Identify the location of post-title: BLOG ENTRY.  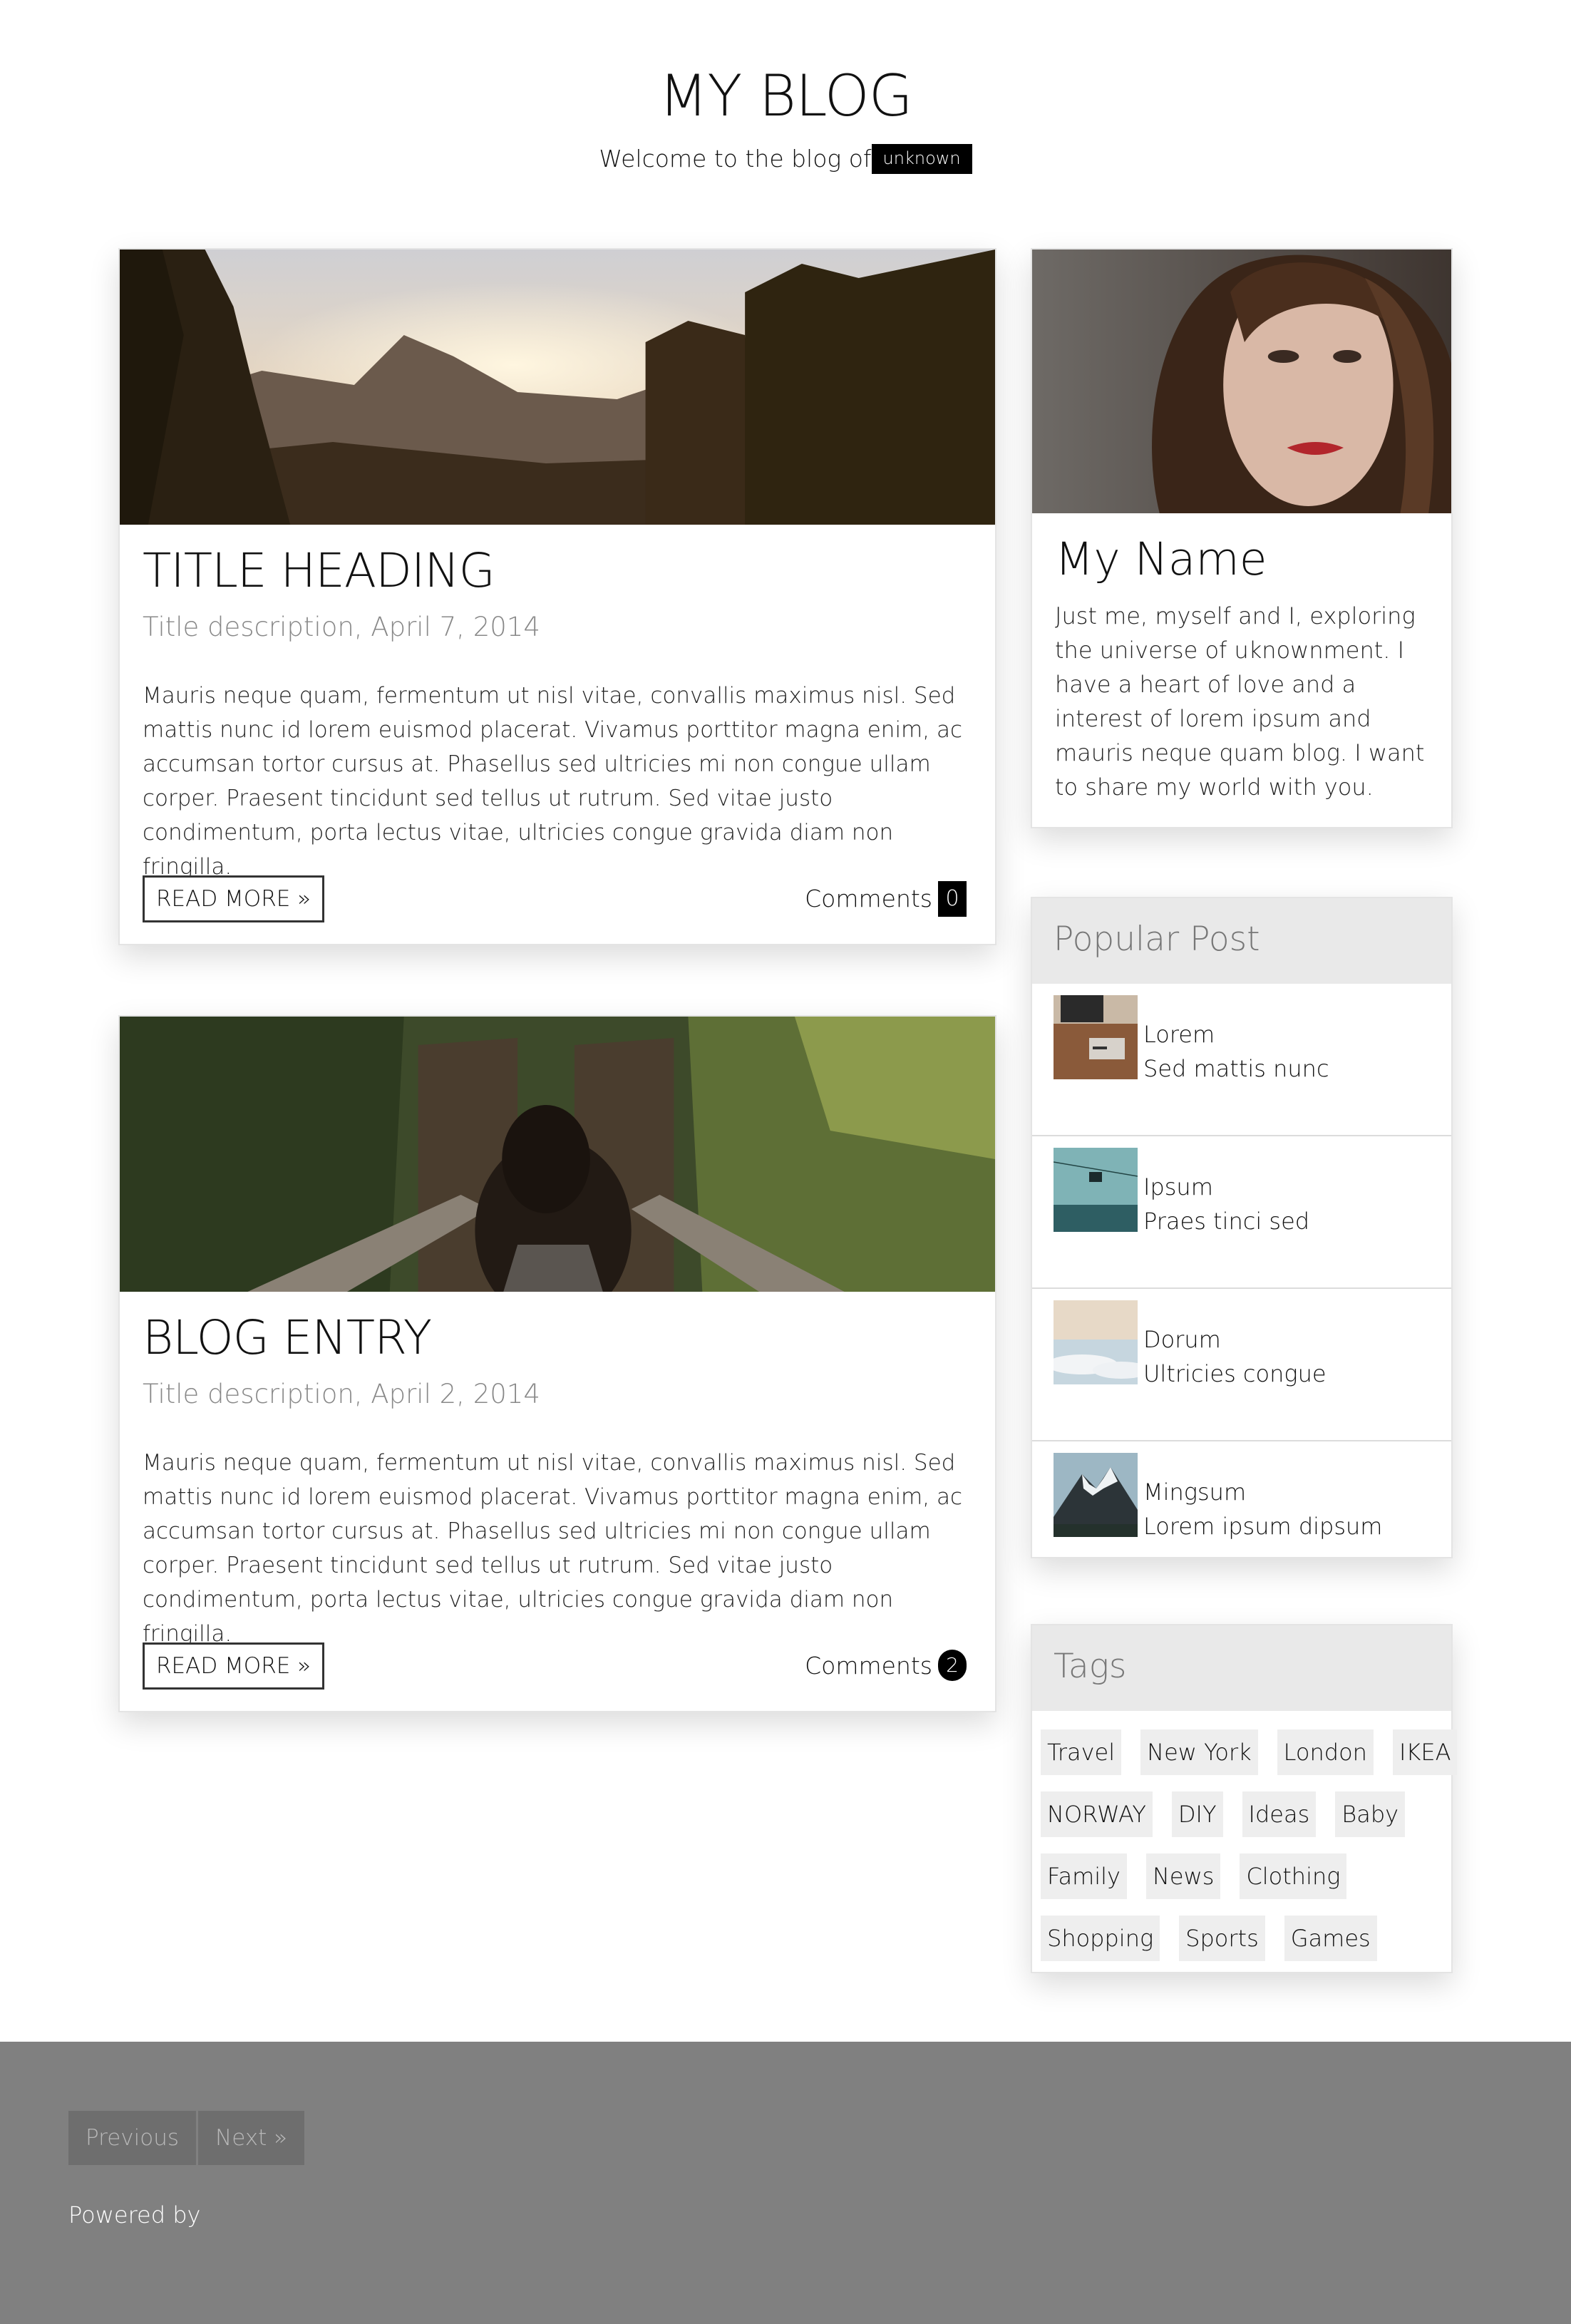
(287, 1337).